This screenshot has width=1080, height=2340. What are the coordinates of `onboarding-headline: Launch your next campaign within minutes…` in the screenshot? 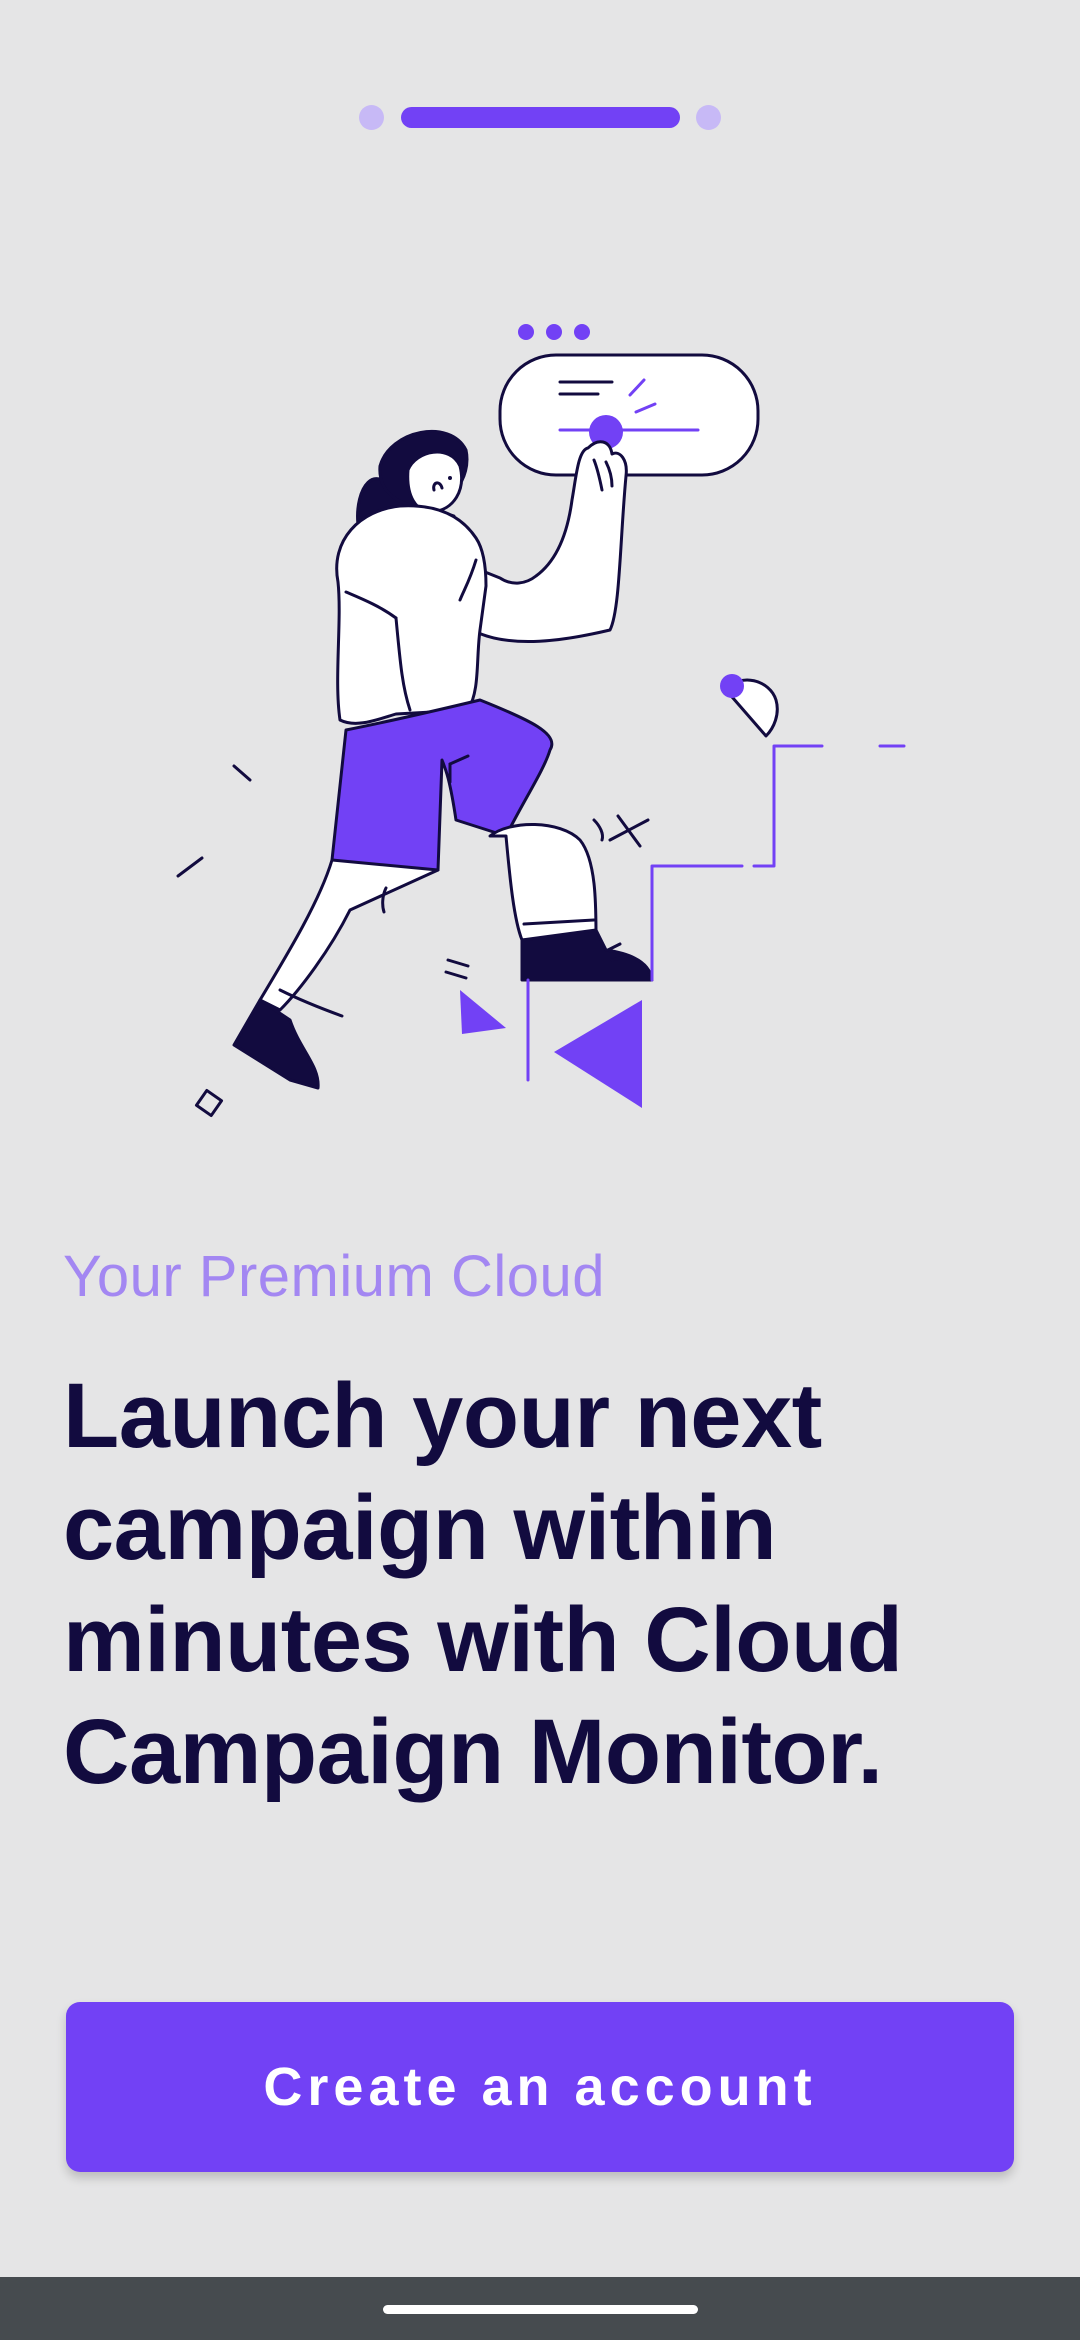 It's located at (483, 1584).